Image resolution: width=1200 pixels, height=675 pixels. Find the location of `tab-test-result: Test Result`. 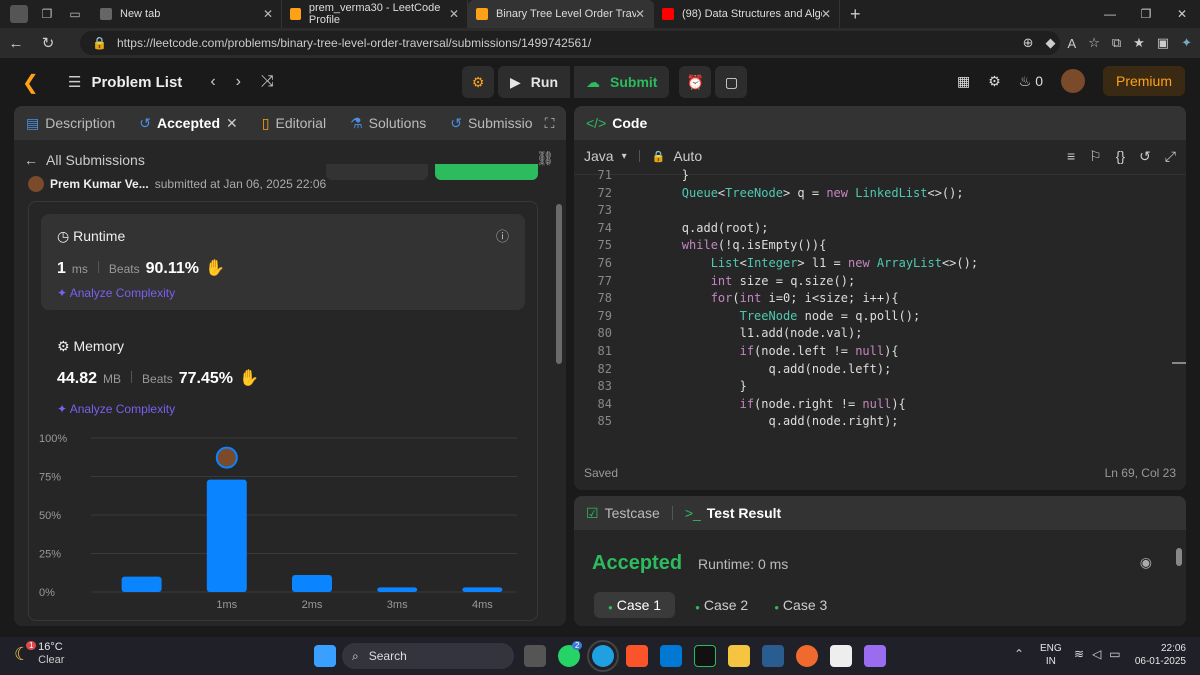

tab-test-result: Test Result is located at coordinates (744, 513).